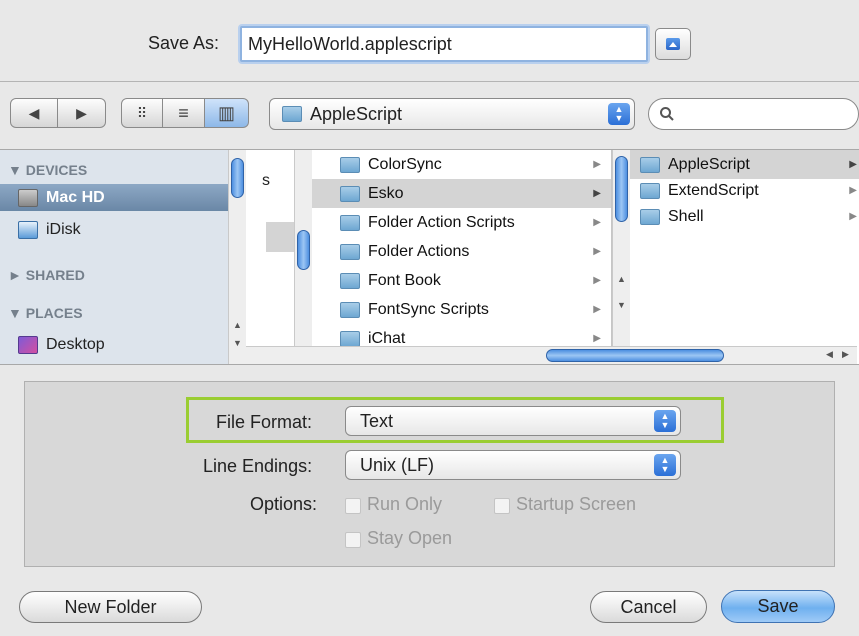  I want to click on places-header: ▼ PLACES, so click(45, 313).